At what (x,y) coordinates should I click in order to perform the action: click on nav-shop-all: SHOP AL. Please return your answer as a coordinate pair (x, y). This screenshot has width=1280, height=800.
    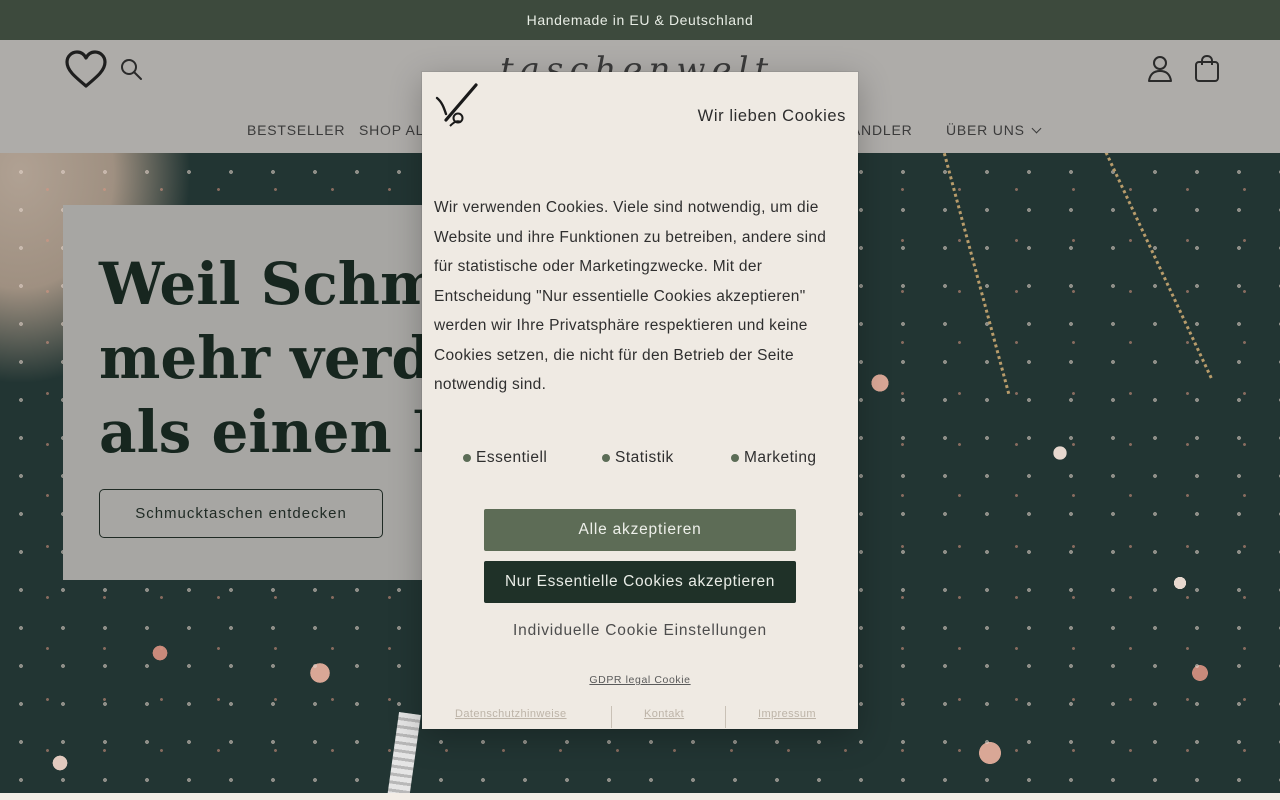
    Looking at the image, I should click on (391, 130).